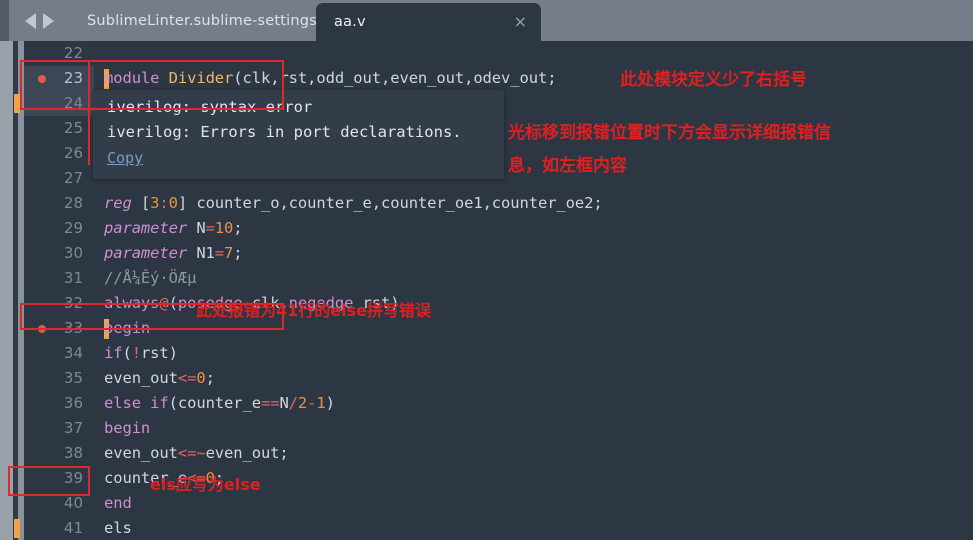 The image size is (973, 540). Describe the element at coordinates (73, 503) in the screenshot. I see `line-number: 40` at that location.